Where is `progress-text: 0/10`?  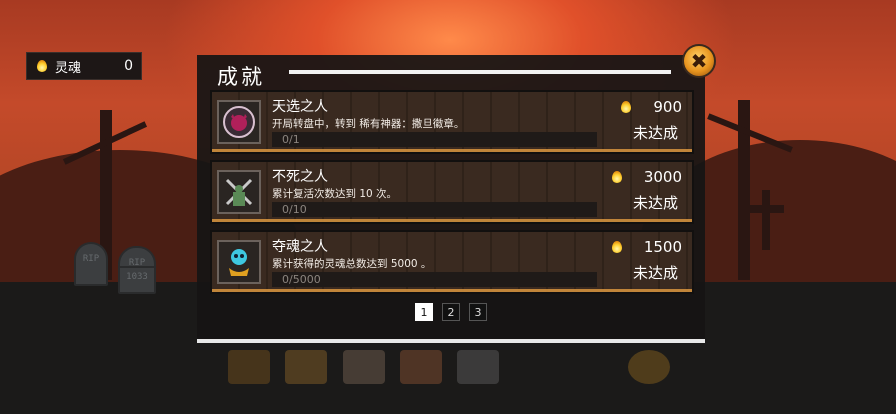
progress-text: 0/10 is located at coordinates (294, 209).